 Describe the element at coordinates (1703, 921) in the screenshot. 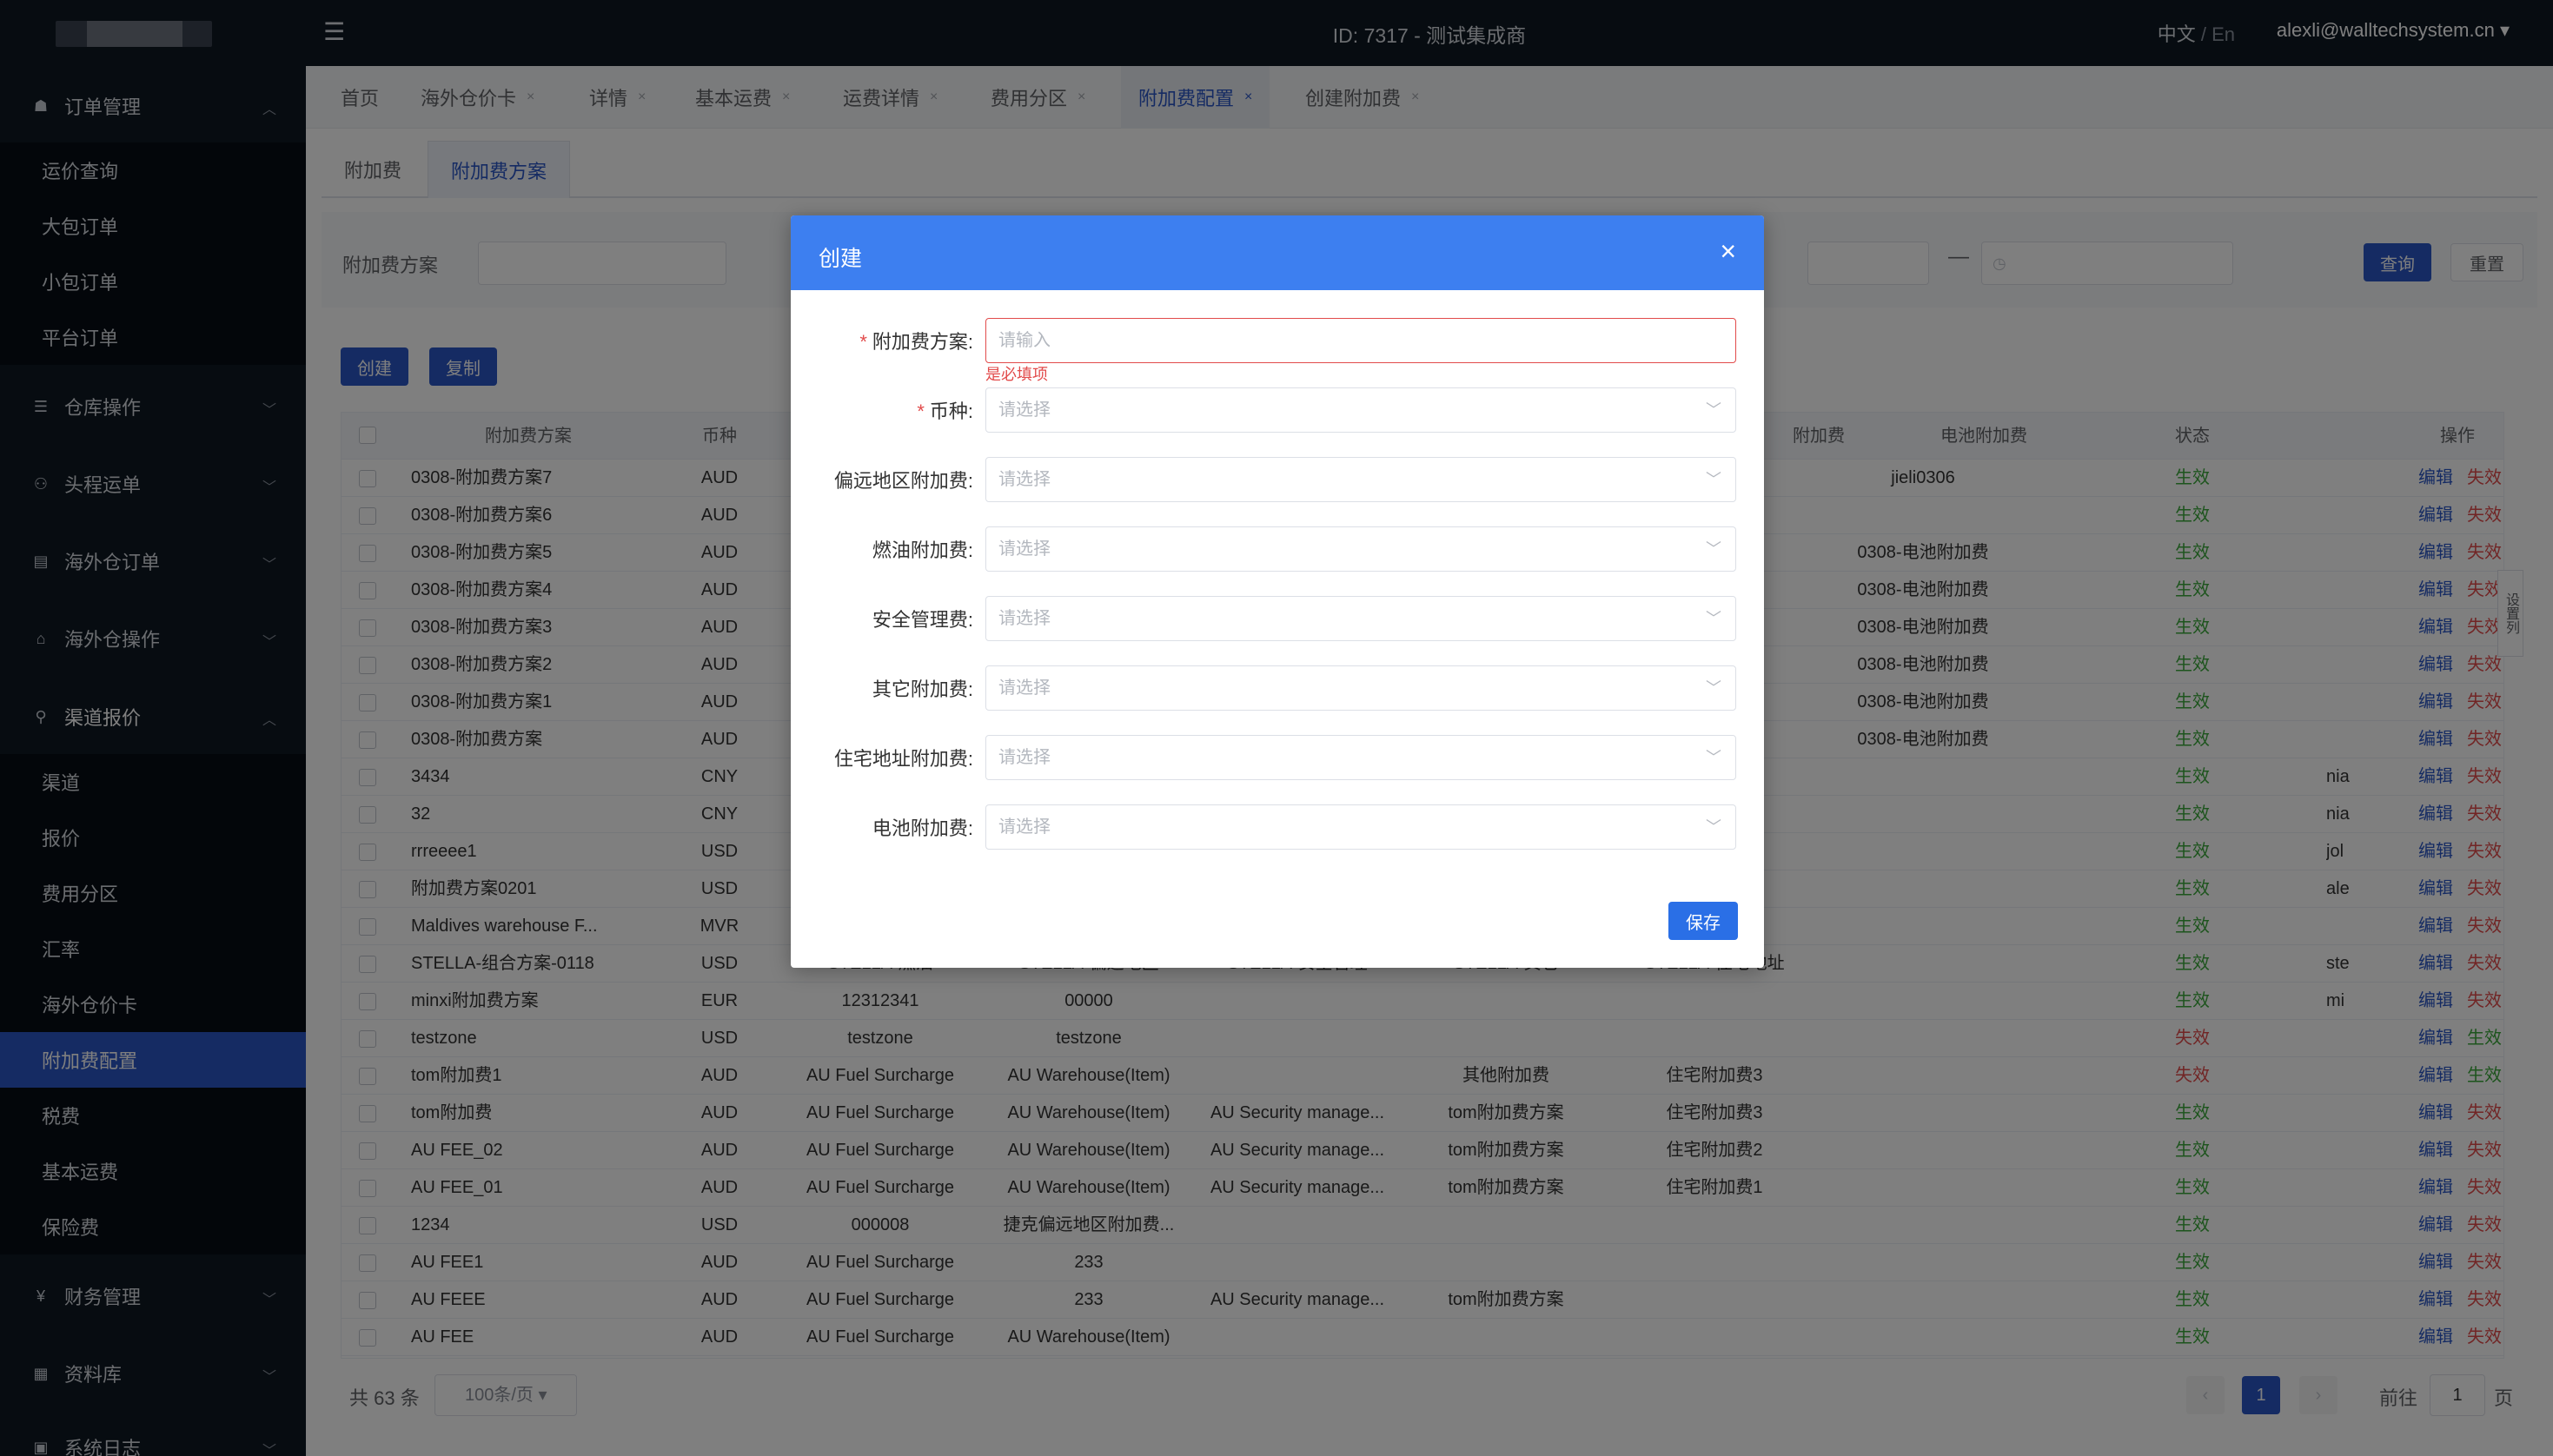

I see `save-button: 保存` at that location.